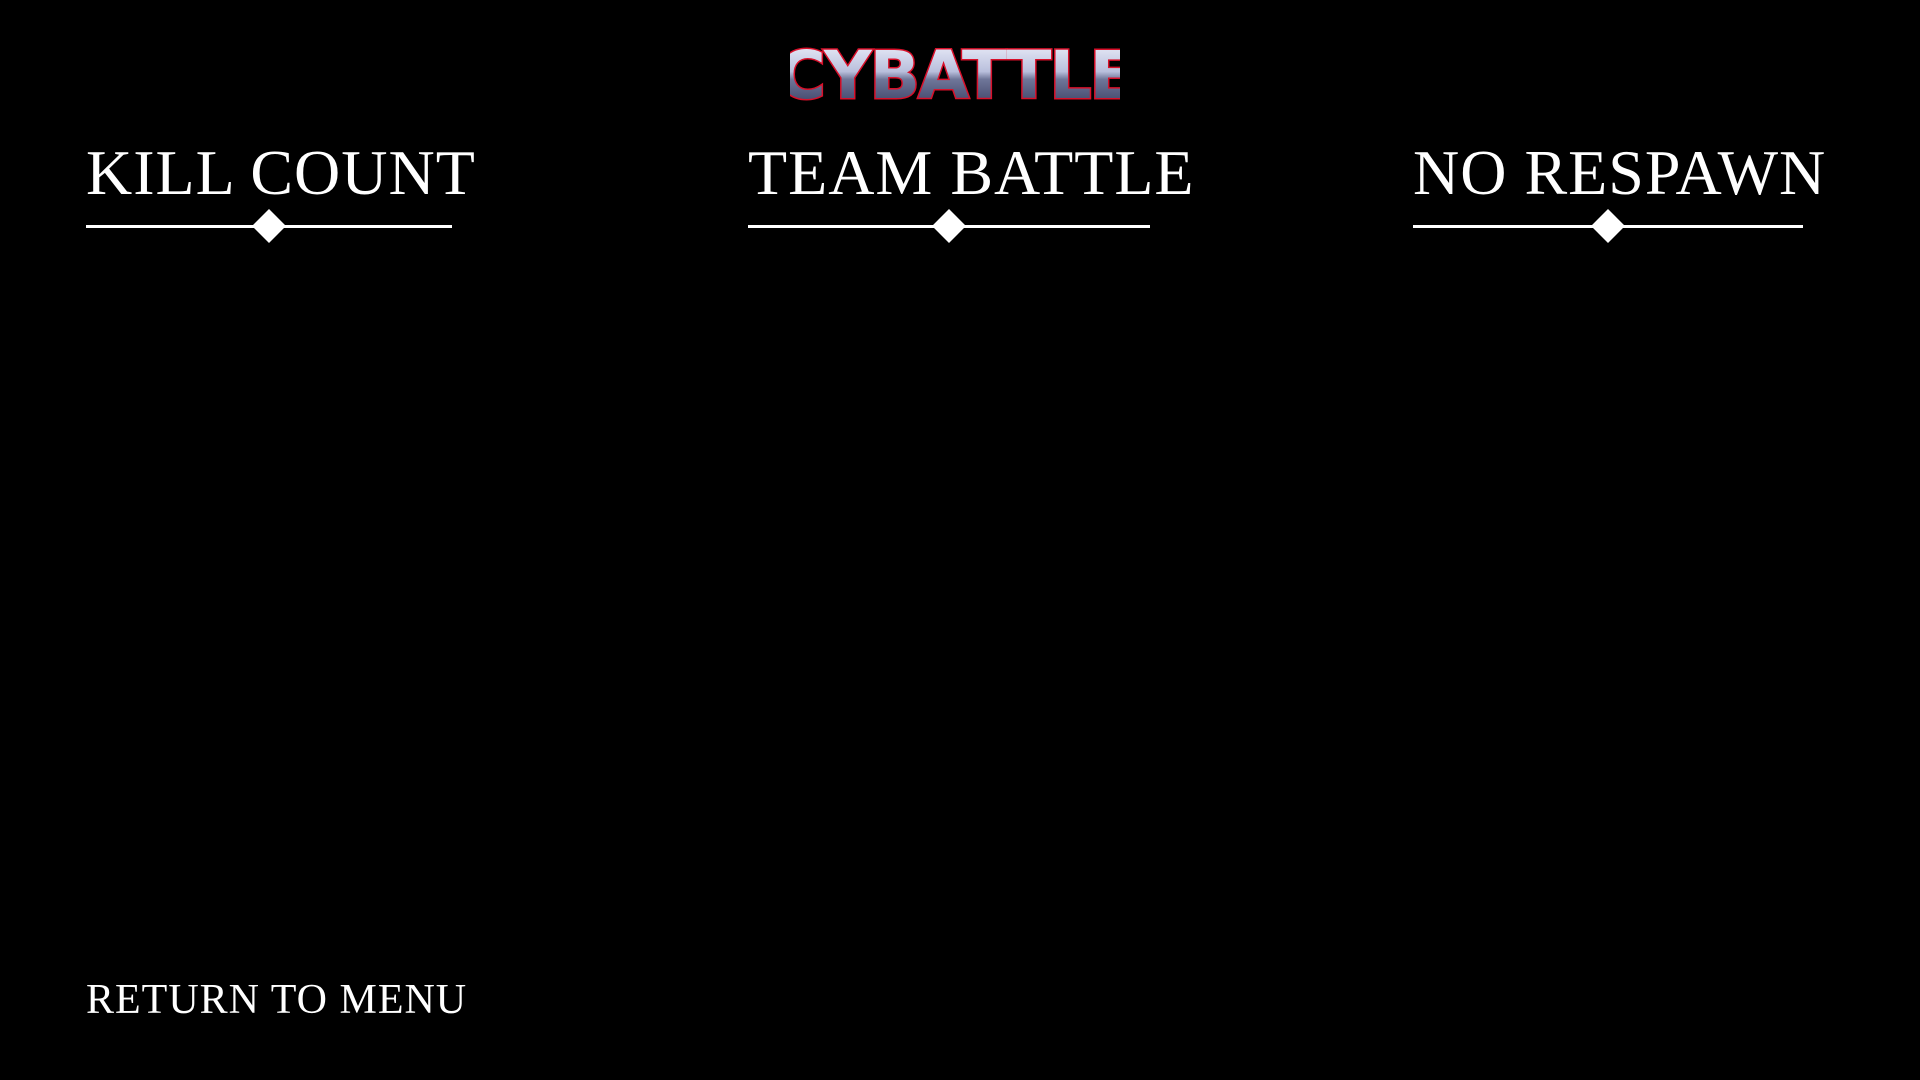 The width and height of the screenshot is (1920, 1080). I want to click on logo-text: CYBATTLE, so click(955, 75).